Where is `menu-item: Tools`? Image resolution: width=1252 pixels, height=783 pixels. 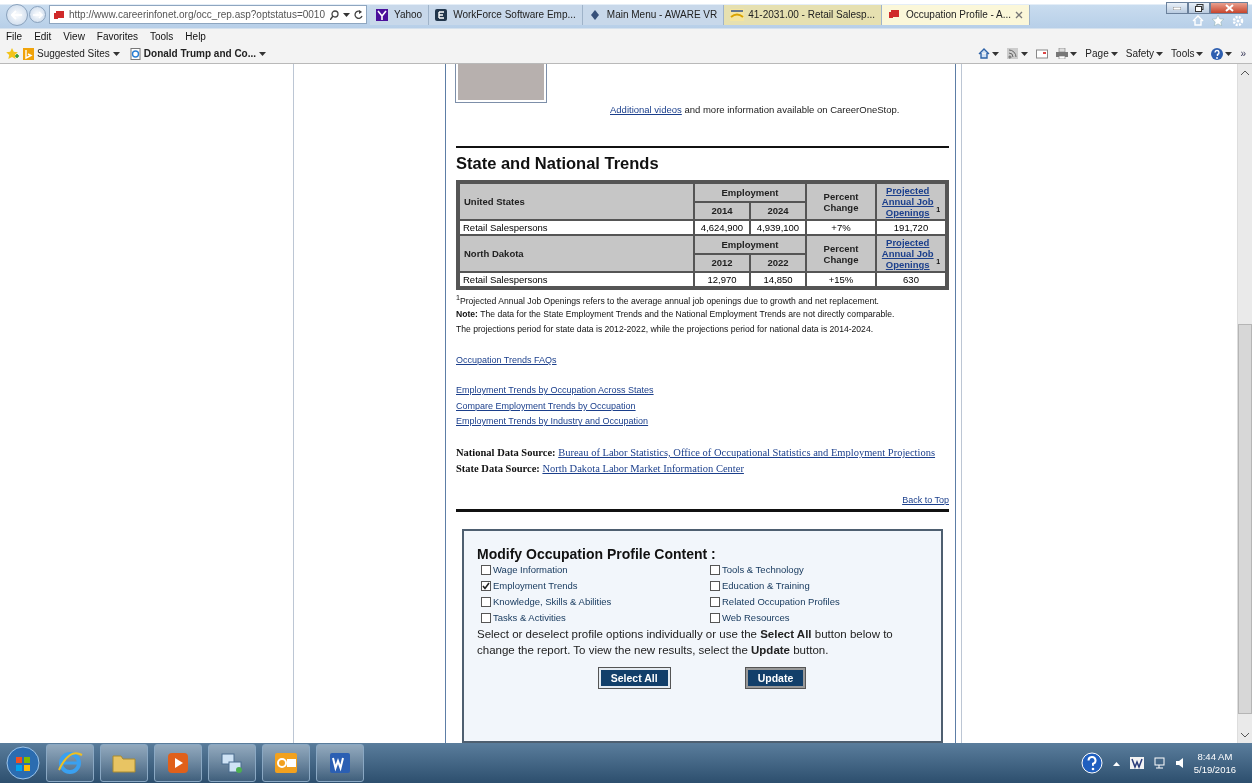
menu-item: Tools is located at coordinates (162, 36).